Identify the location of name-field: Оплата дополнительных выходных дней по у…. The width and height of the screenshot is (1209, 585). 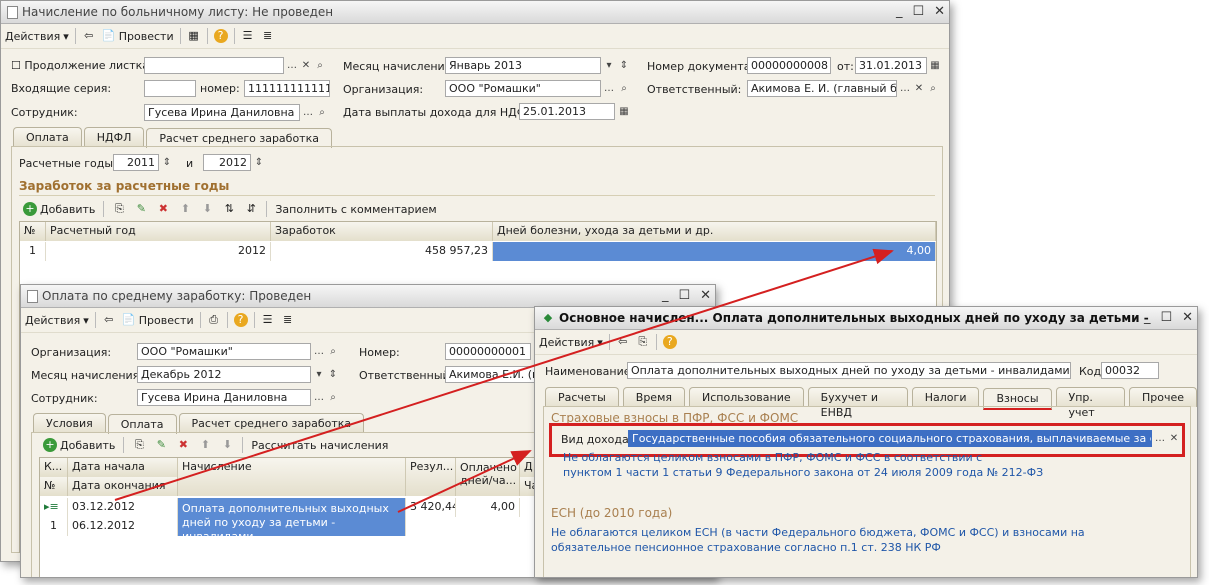
(849, 370).